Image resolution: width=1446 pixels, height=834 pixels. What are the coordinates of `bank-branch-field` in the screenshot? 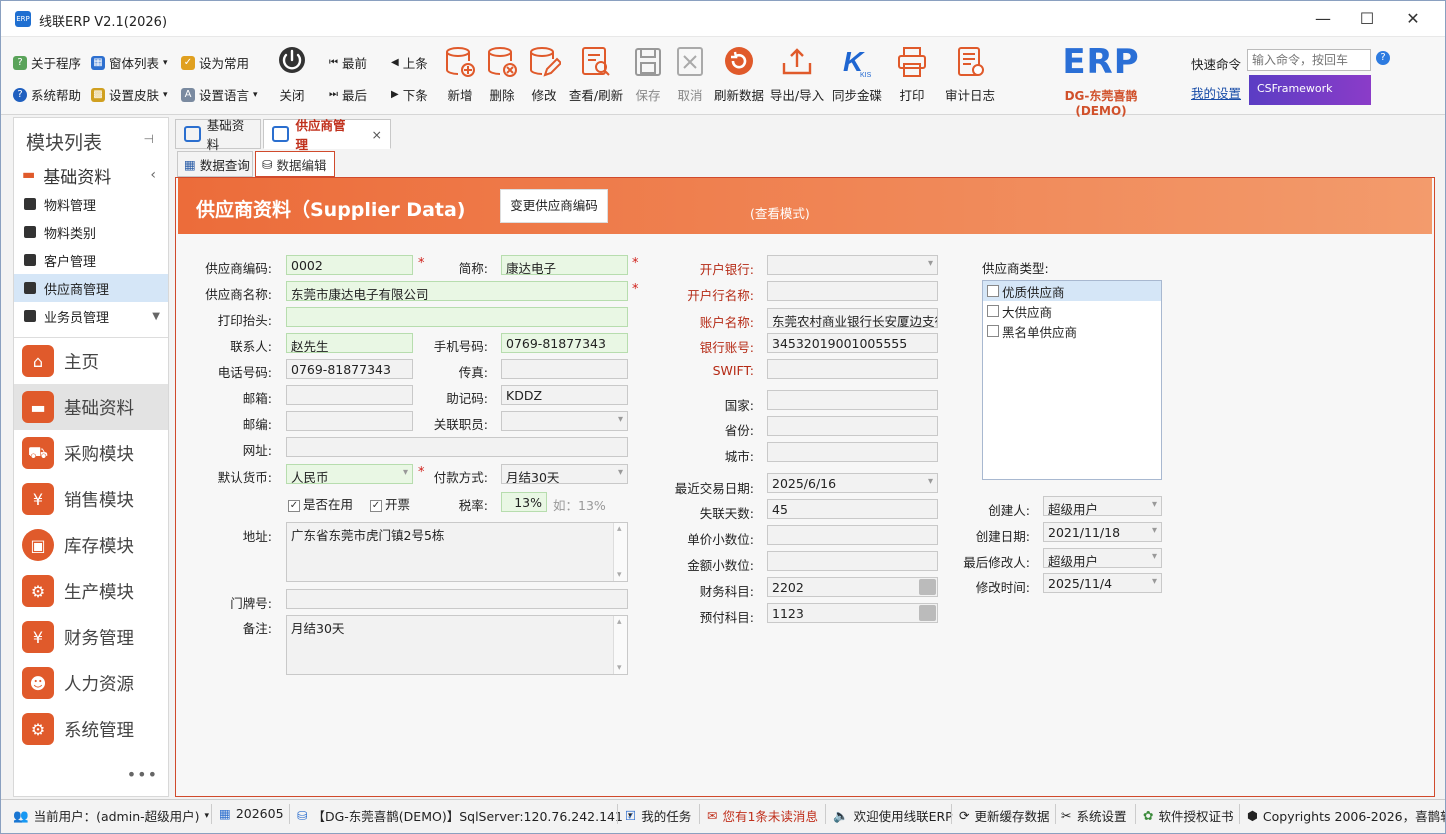 It's located at (852, 291).